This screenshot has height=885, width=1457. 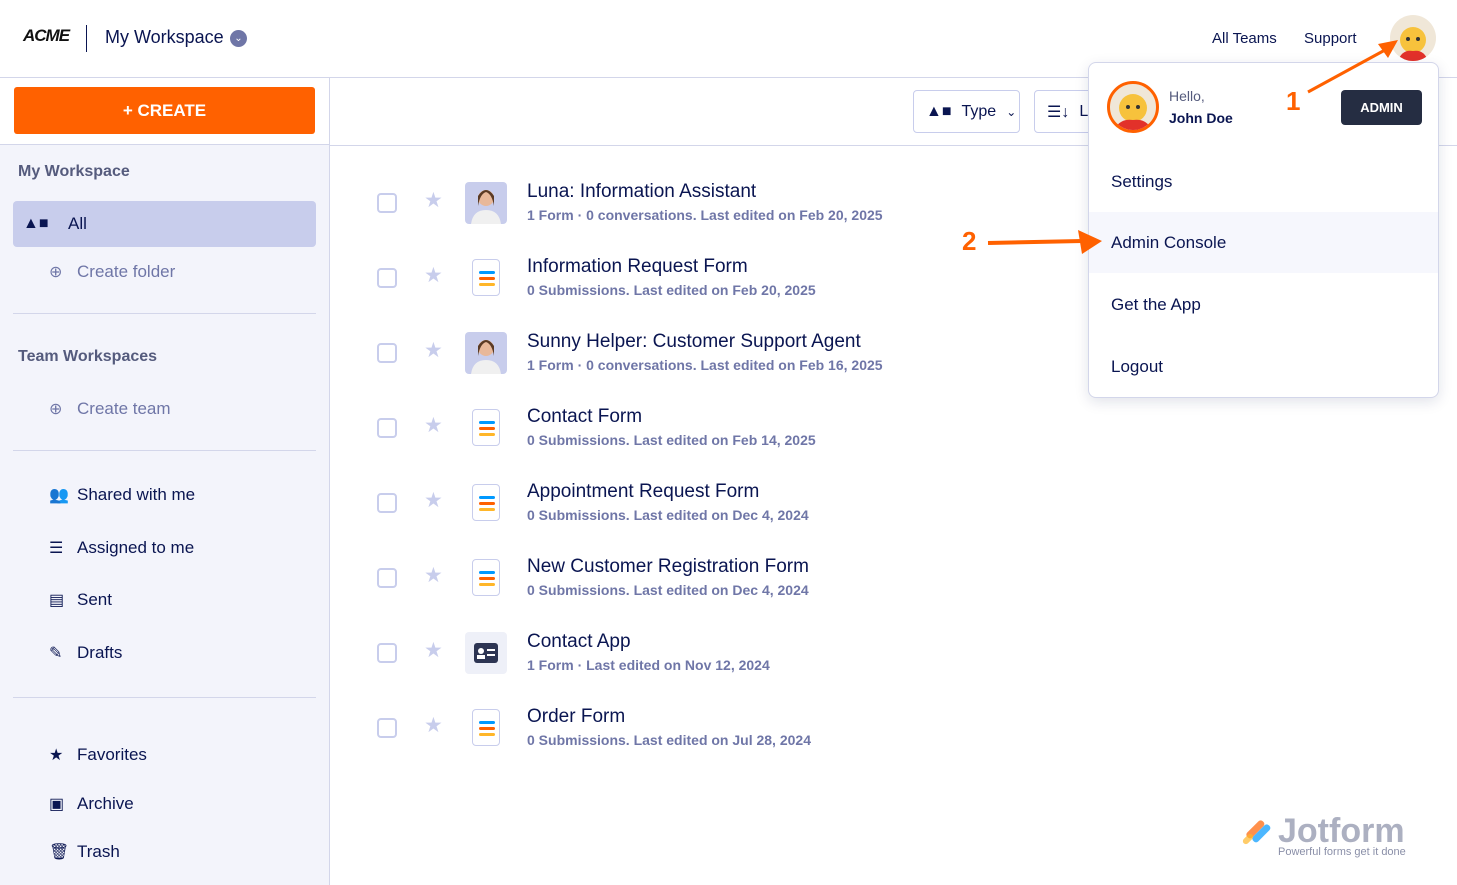 I want to click on annotation-2: 2, so click(x=969, y=241).